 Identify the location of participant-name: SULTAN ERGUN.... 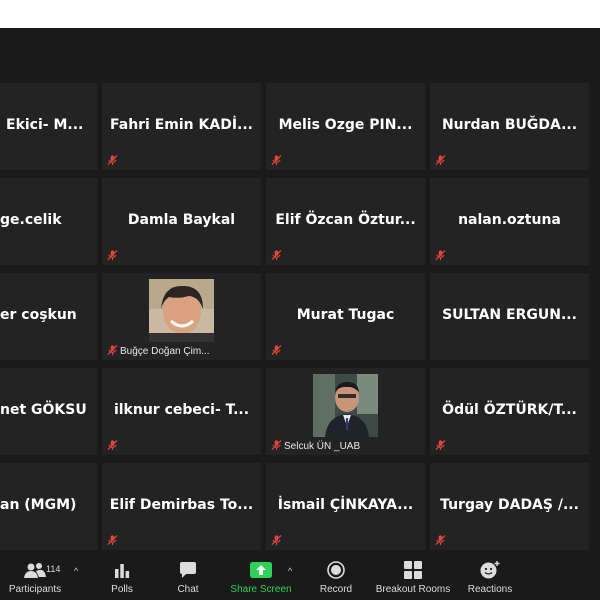
(509, 315).